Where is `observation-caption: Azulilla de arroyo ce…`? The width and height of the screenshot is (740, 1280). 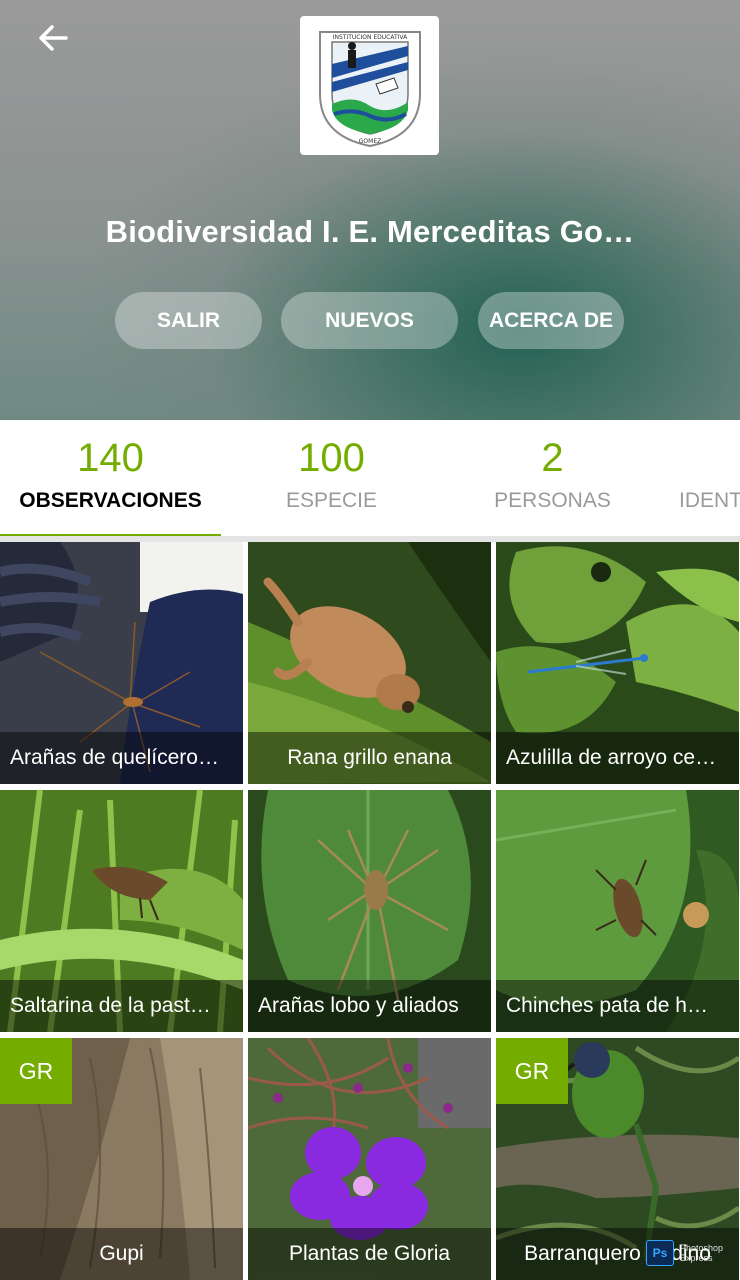
observation-caption: Azulilla de arroyo ce… is located at coordinates (617, 758).